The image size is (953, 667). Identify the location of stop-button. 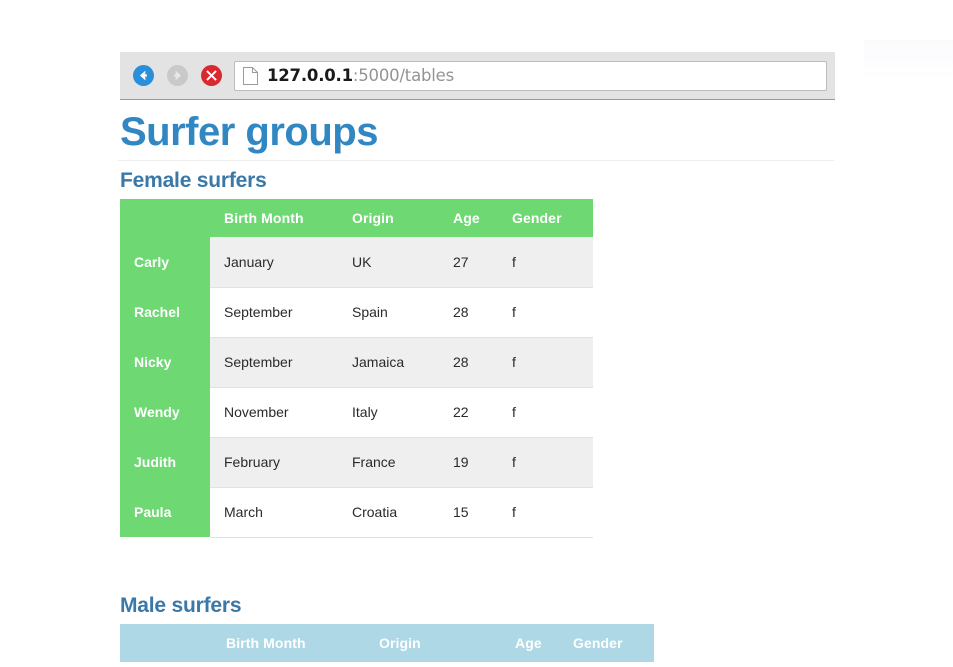
(211, 76).